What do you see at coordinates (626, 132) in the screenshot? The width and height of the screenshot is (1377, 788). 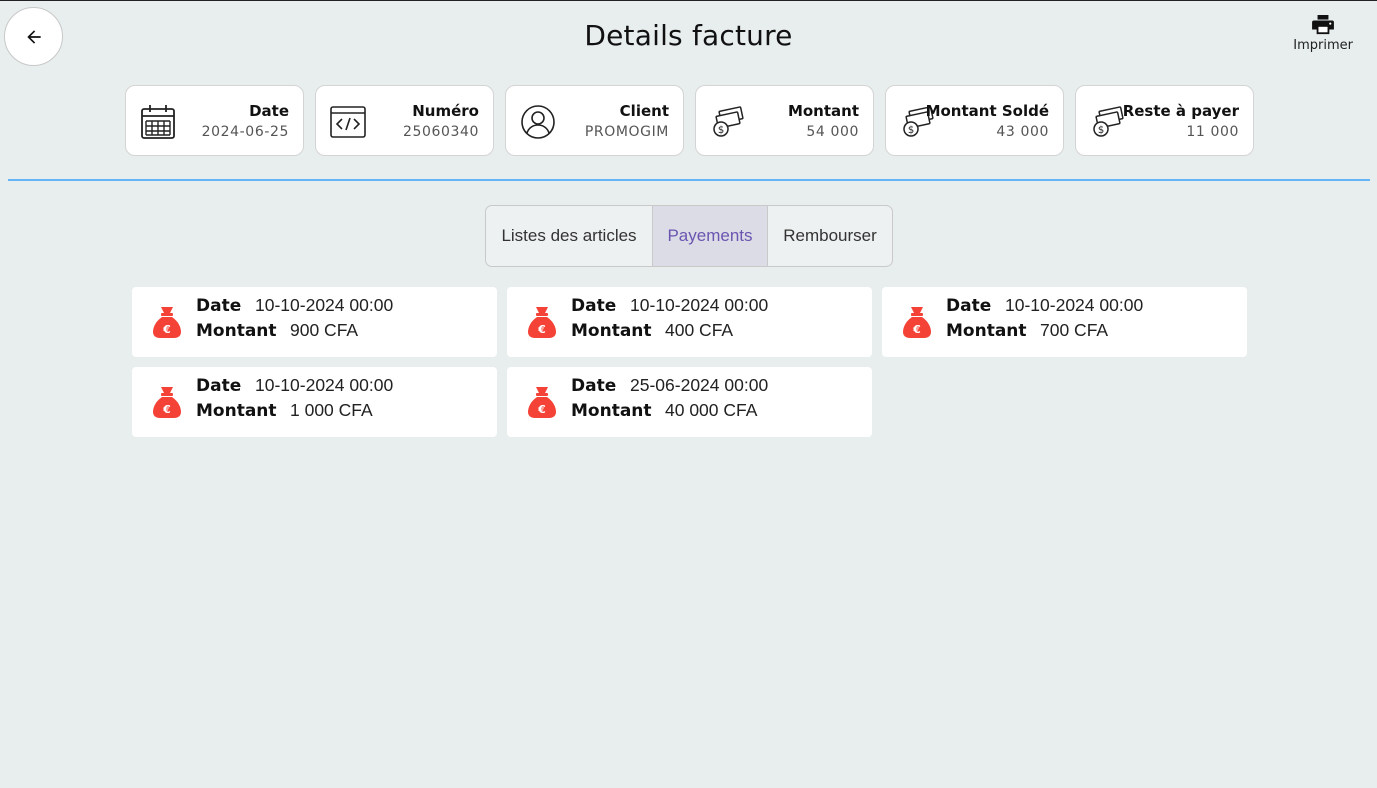 I see `info-card-value: PROMOGIM` at bounding box center [626, 132].